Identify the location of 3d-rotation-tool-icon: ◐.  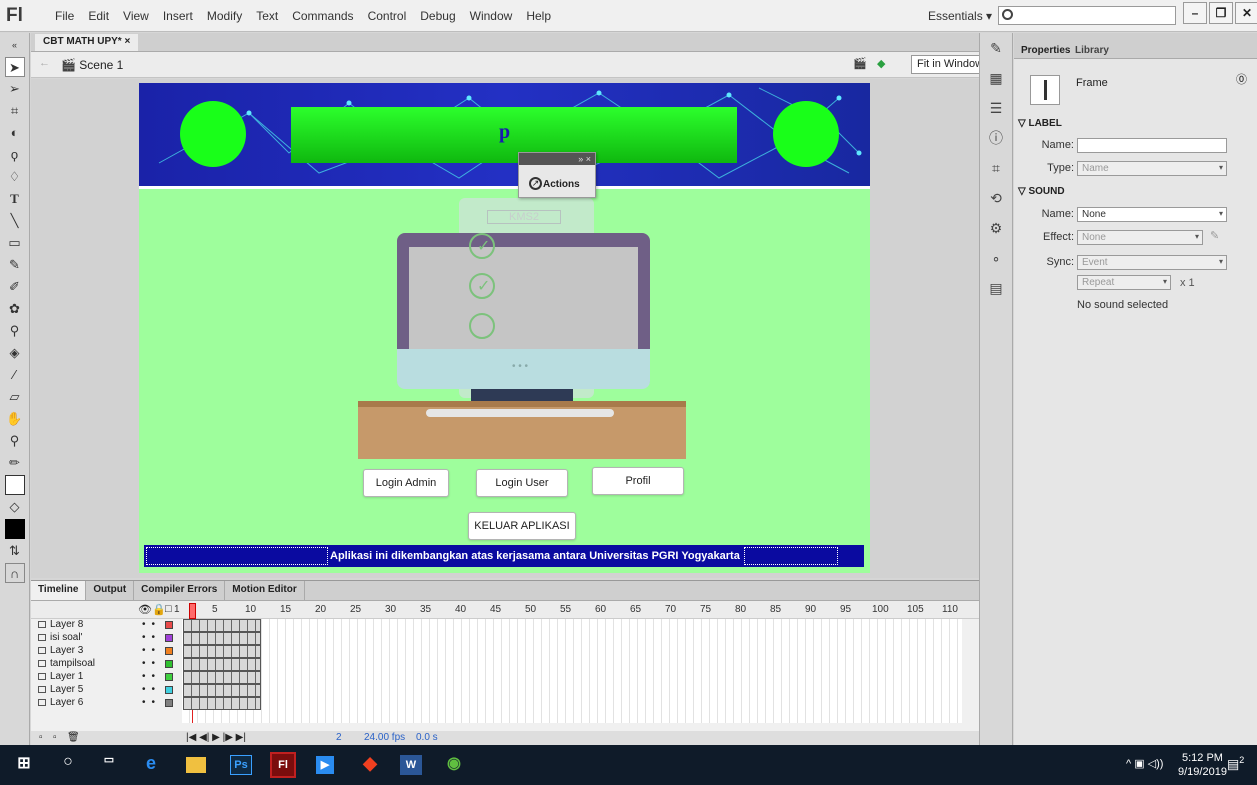
(15, 133).